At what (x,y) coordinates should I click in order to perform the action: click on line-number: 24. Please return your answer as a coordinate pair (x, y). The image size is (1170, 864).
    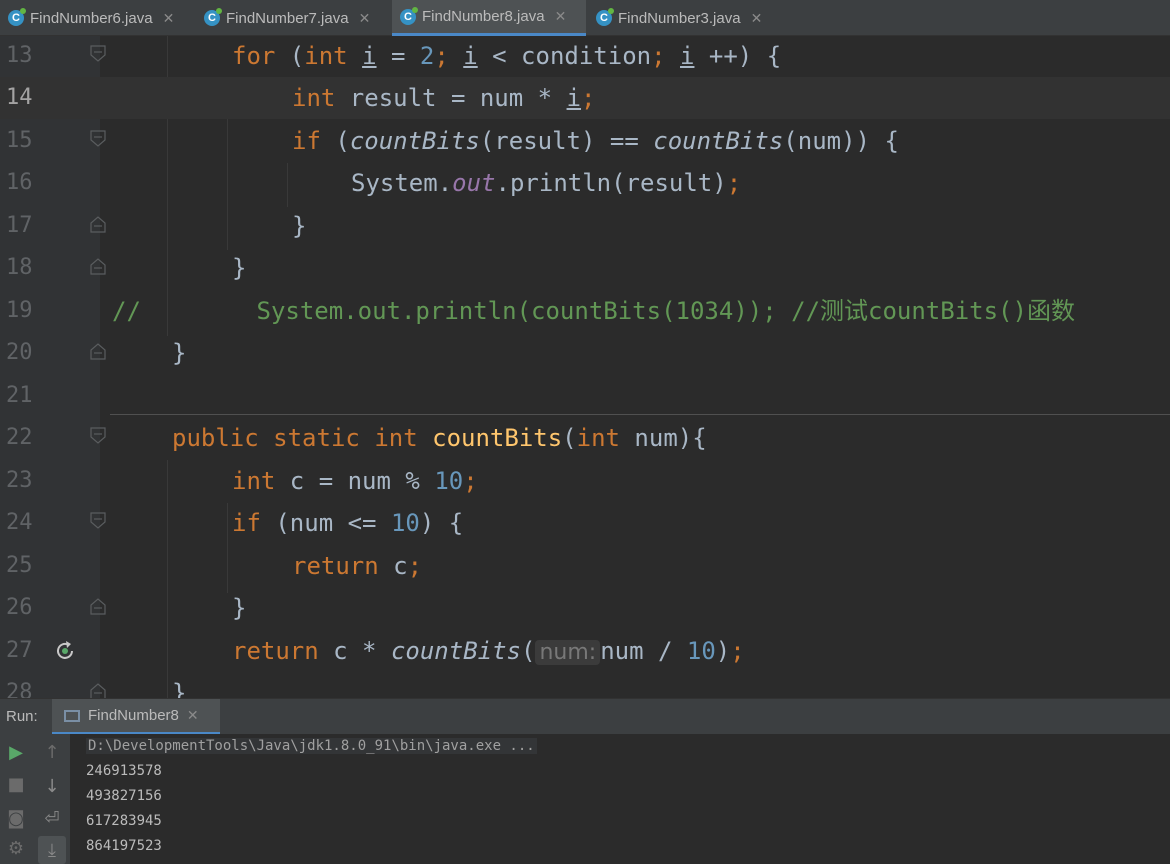
    Looking at the image, I should click on (19, 522).